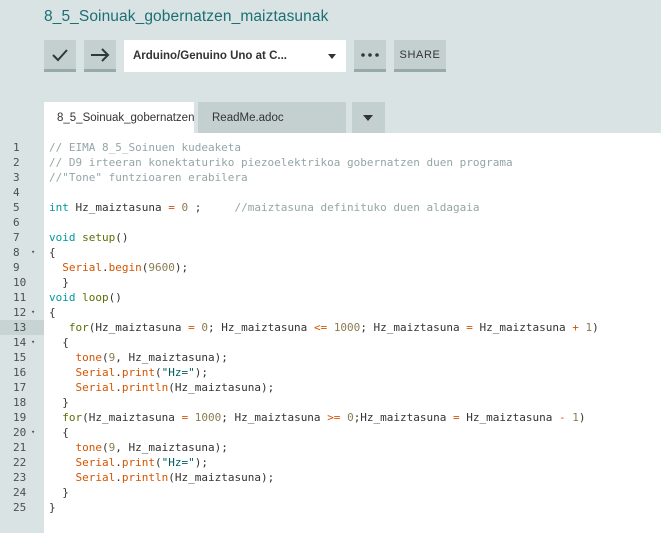  I want to click on code-token: (, so click(158, 462).